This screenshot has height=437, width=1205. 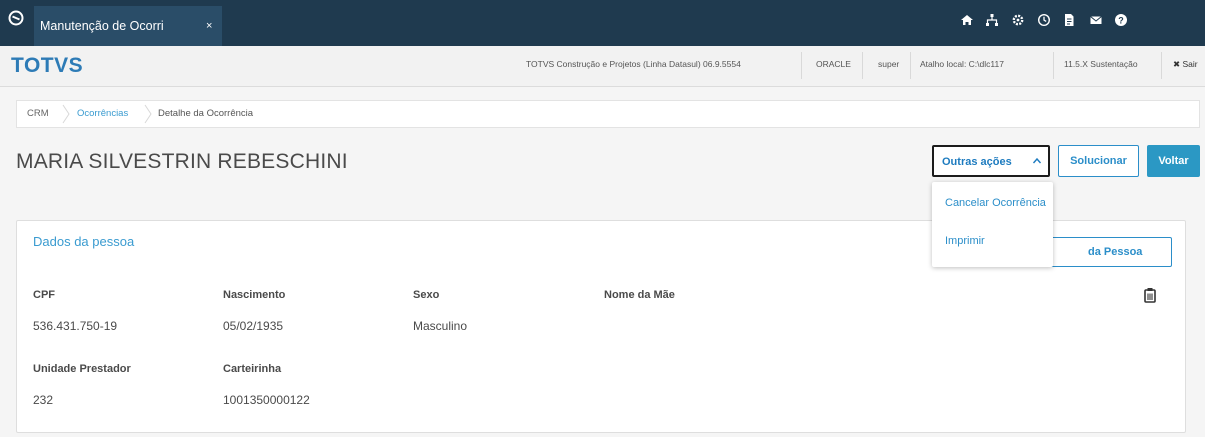 What do you see at coordinates (102, 114) in the screenshot?
I see `breadcrumb-ocorrencias: Ocorrências` at bounding box center [102, 114].